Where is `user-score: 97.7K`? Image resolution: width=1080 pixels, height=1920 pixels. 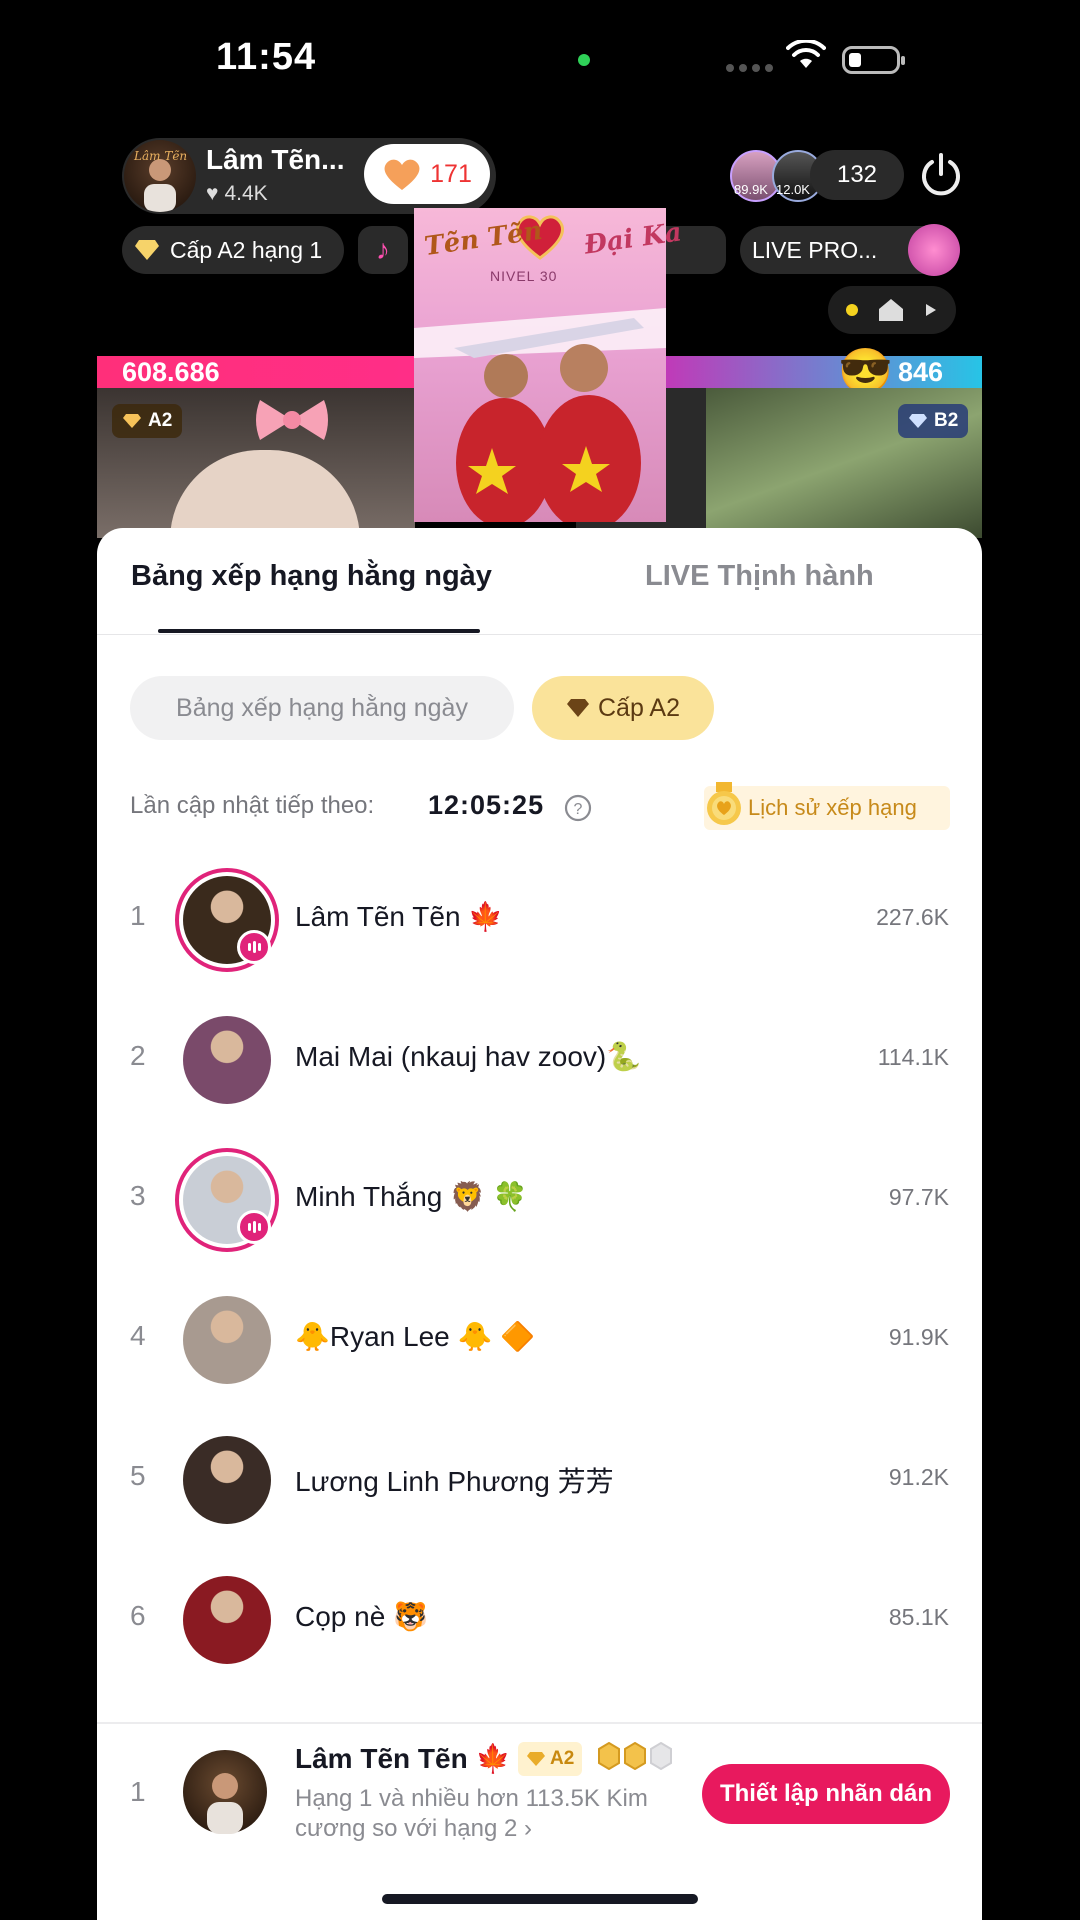 user-score: 97.7K is located at coordinates (918, 1197).